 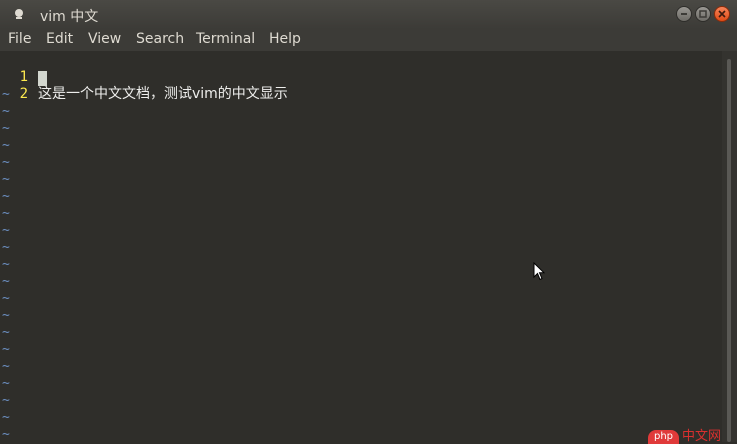 I want to click on maximize-button, so click(x=703, y=14).